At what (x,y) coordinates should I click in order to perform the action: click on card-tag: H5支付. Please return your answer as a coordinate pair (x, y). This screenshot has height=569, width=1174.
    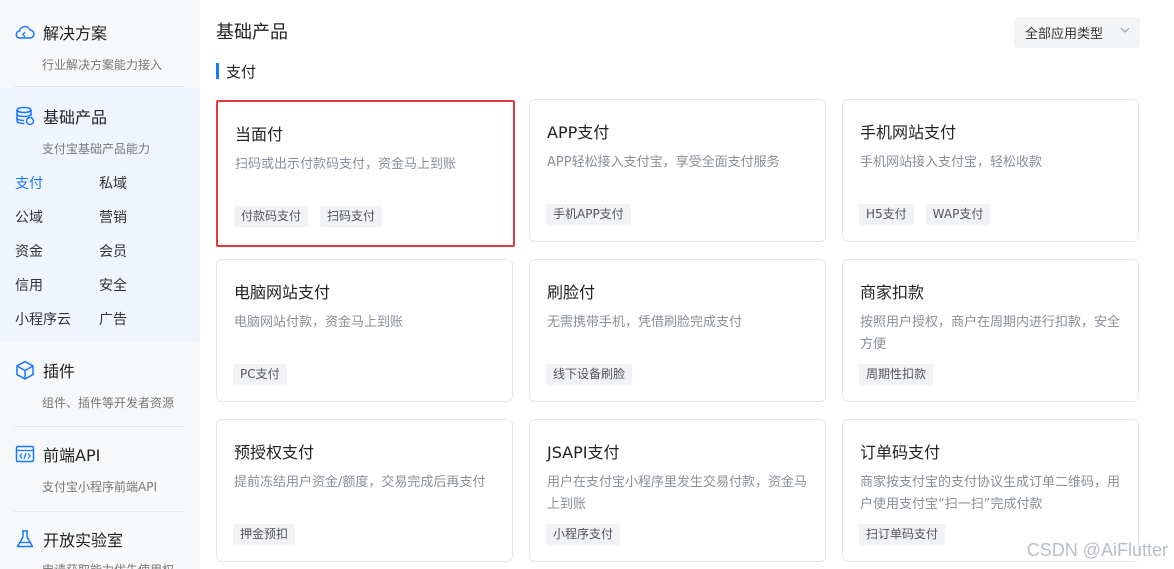
    Looking at the image, I should click on (886, 214).